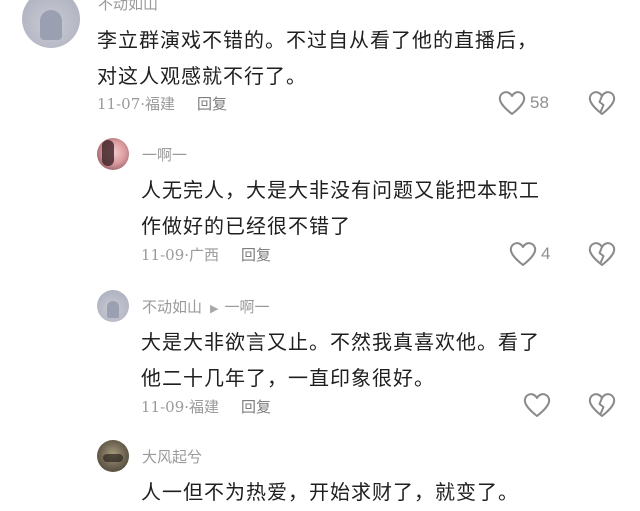  Describe the element at coordinates (288, 378) in the screenshot. I see `comment-text-line: 他二十几年了，一直印象很好。` at that location.